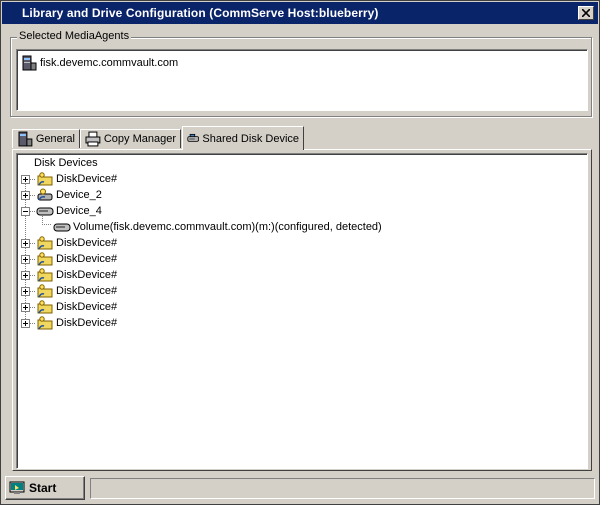 The image size is (600, 505). I want to click on tab-general: General, so click(46, 138).